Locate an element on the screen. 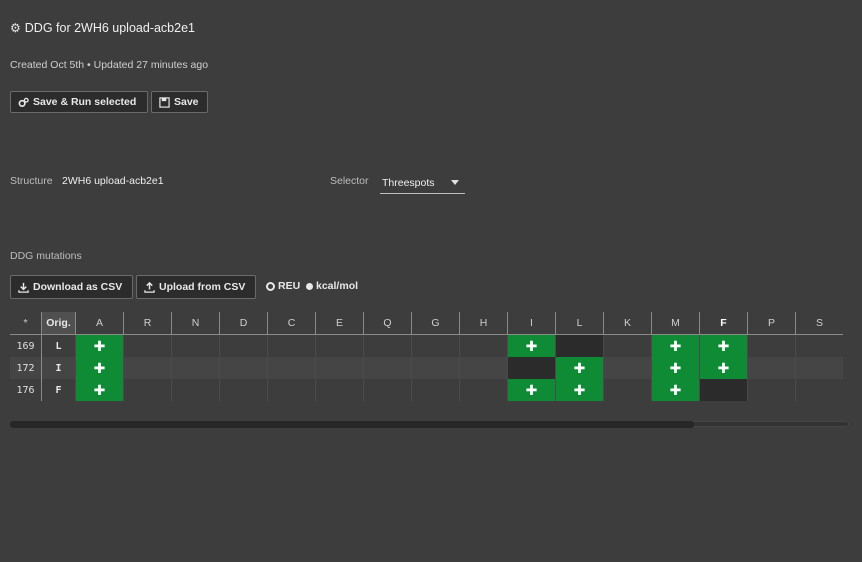  save-button: Save is located at coordinates (179, 102).